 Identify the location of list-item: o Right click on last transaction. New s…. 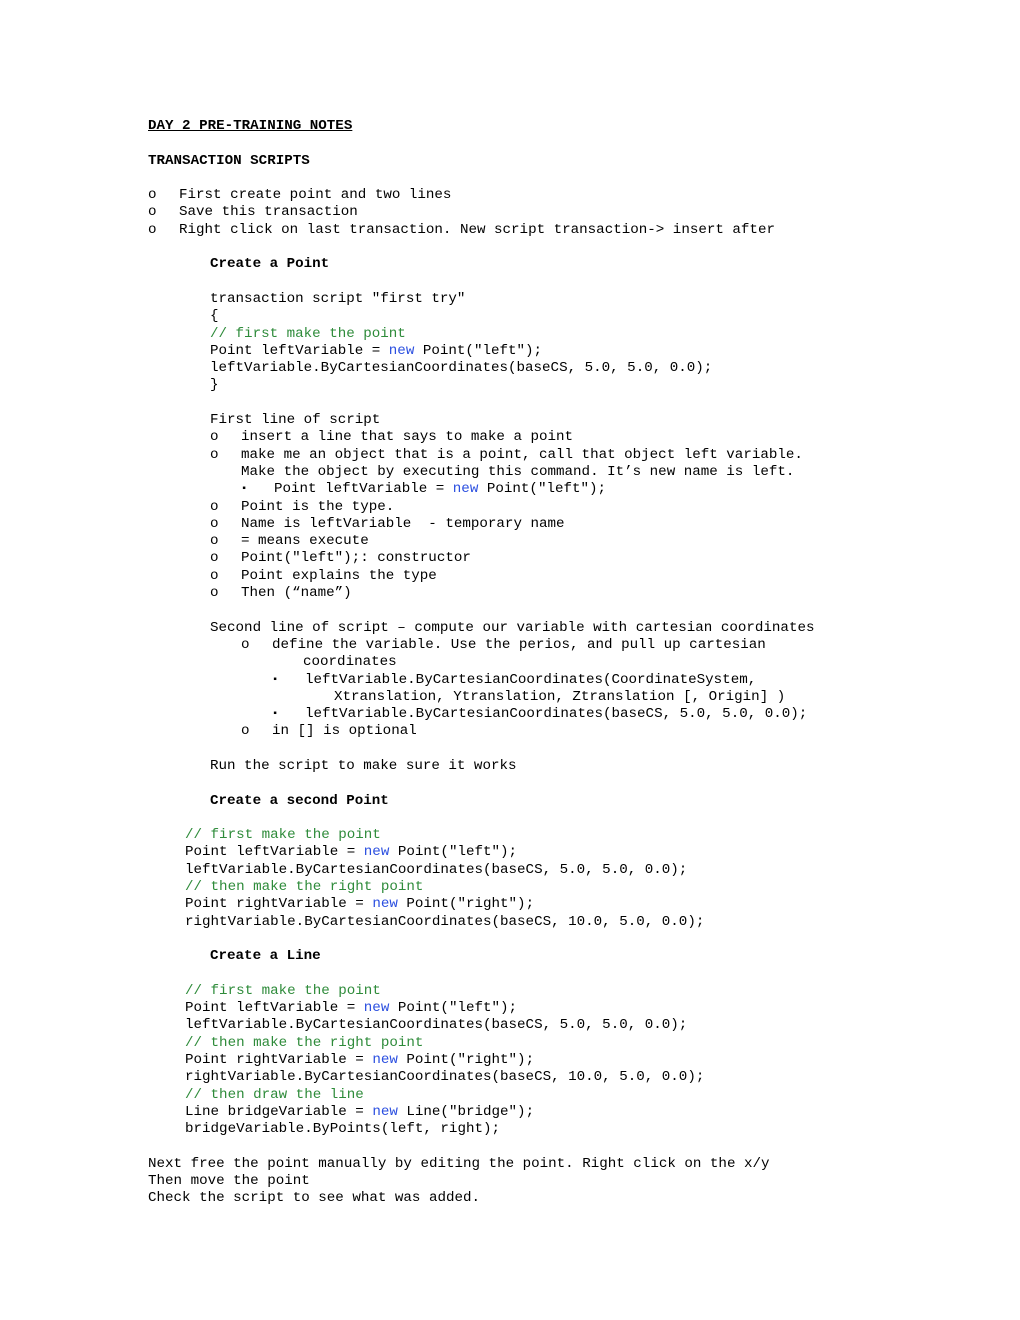
(528, 230).